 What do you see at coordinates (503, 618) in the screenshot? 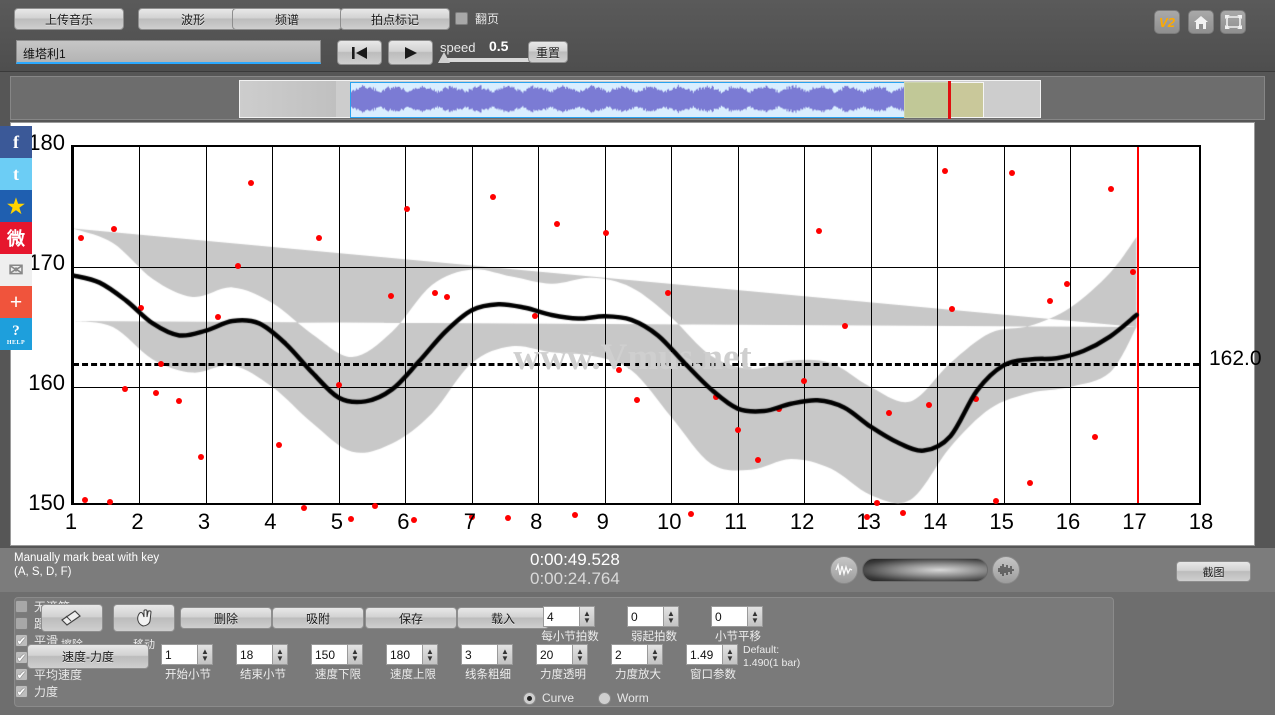
I see `load-button: 载入` at bounding box center [503, 618].